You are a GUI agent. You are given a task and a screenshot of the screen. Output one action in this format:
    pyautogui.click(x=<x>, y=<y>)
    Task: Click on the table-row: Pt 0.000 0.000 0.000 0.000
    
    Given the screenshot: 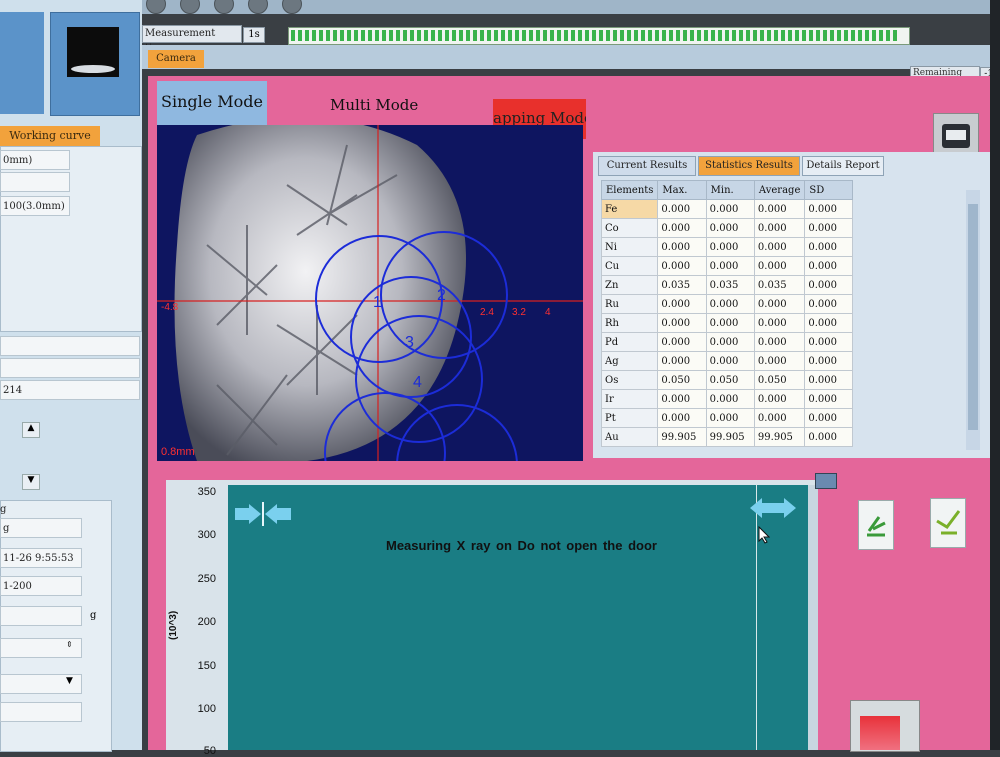 What is the action you would take?
    pyautogui.click(x=726, y=418)
    